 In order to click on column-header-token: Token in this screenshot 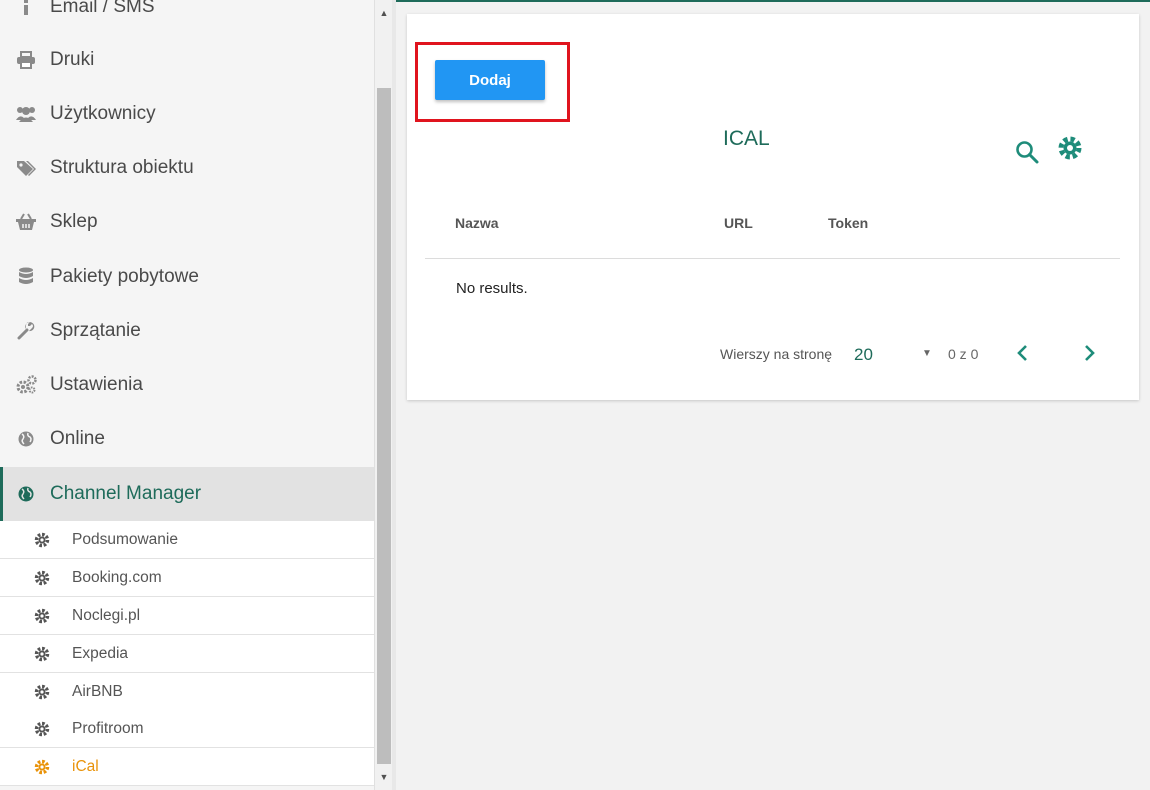, I will do `click(848, 223)`.